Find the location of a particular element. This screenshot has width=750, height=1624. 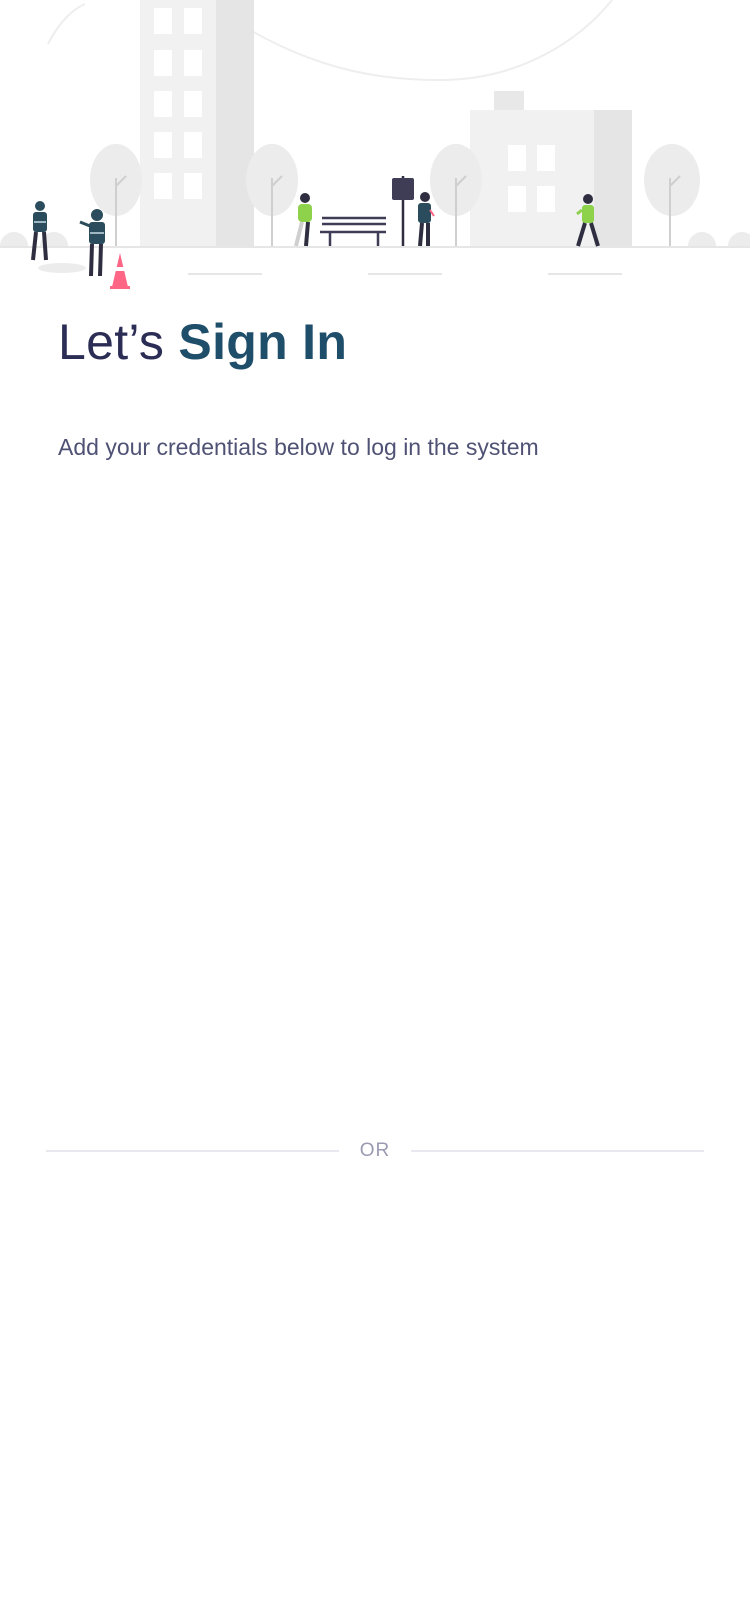

divider-label: OR is located at coordinates (375, 1150).